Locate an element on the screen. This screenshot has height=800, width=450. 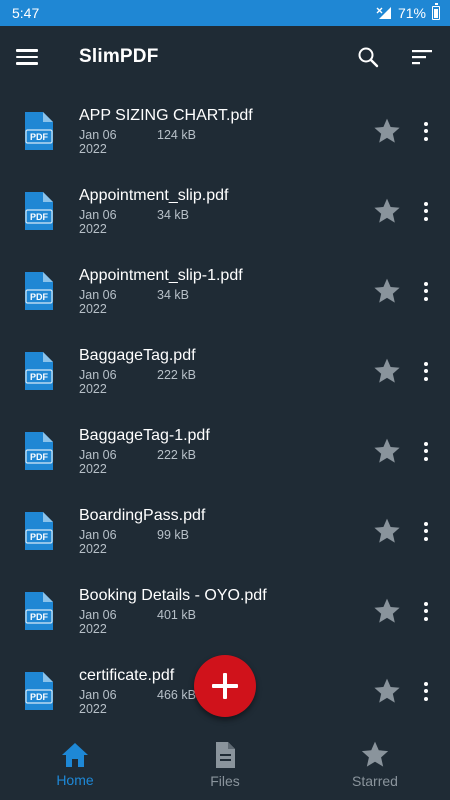
status-bar: 5:47 71% is located at coordinates (225, 13).